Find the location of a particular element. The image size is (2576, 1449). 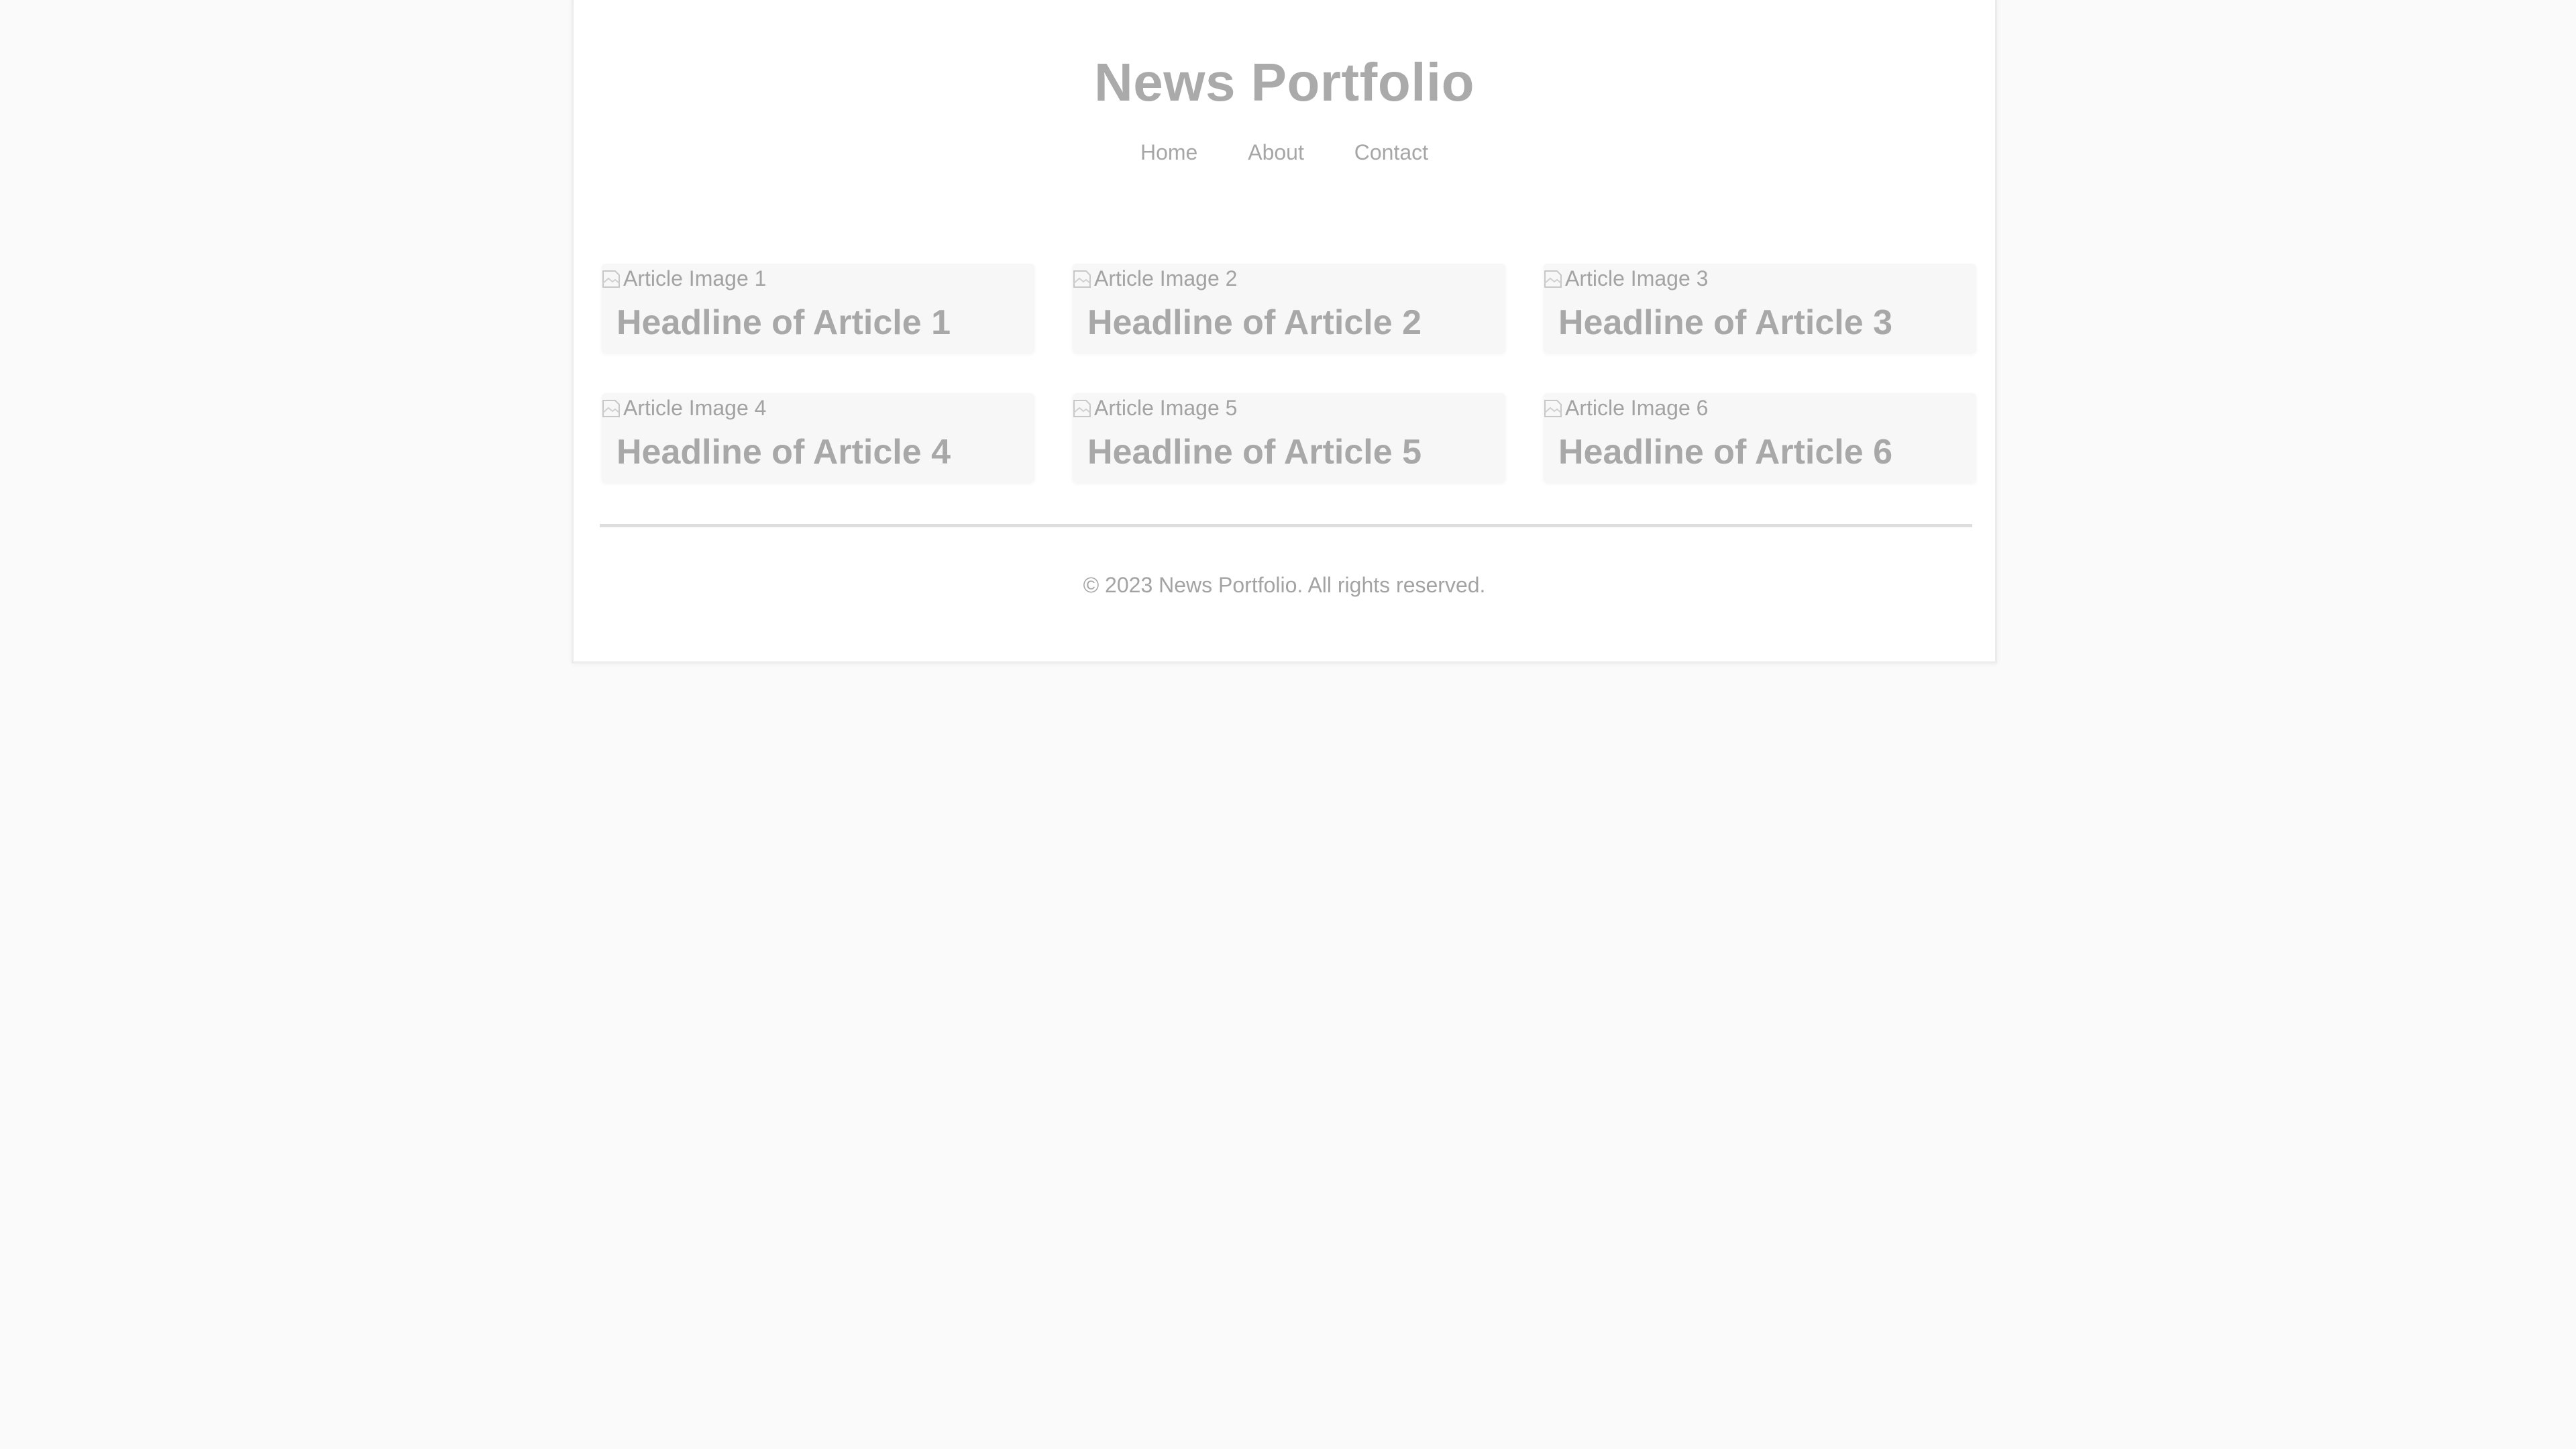

article-card: Article Image 6 Headline of Article 6 is located at coordinates (1760, 437).